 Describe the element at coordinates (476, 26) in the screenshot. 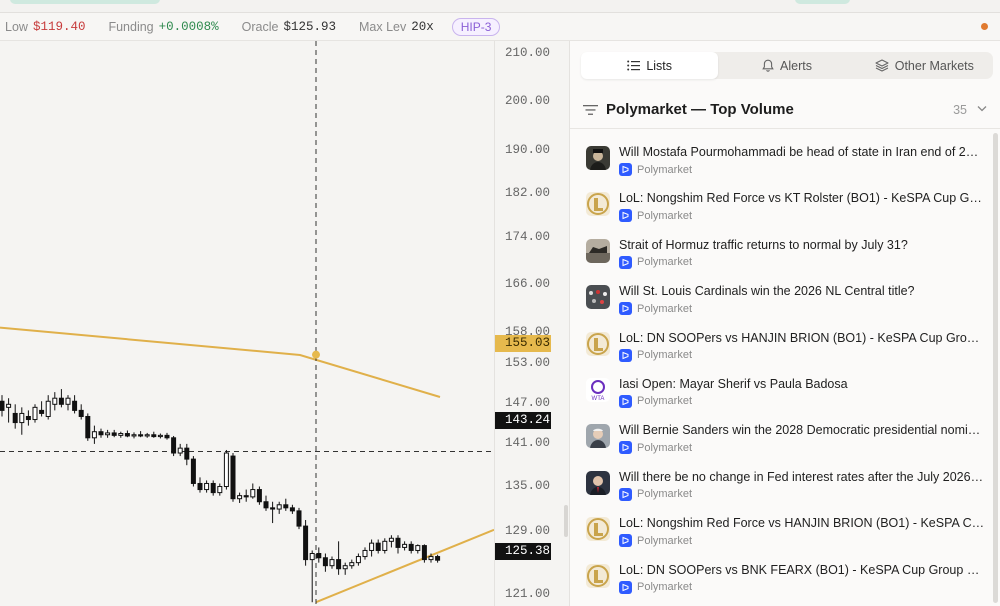

I see `hip3-badge: HIP-3` at that location.